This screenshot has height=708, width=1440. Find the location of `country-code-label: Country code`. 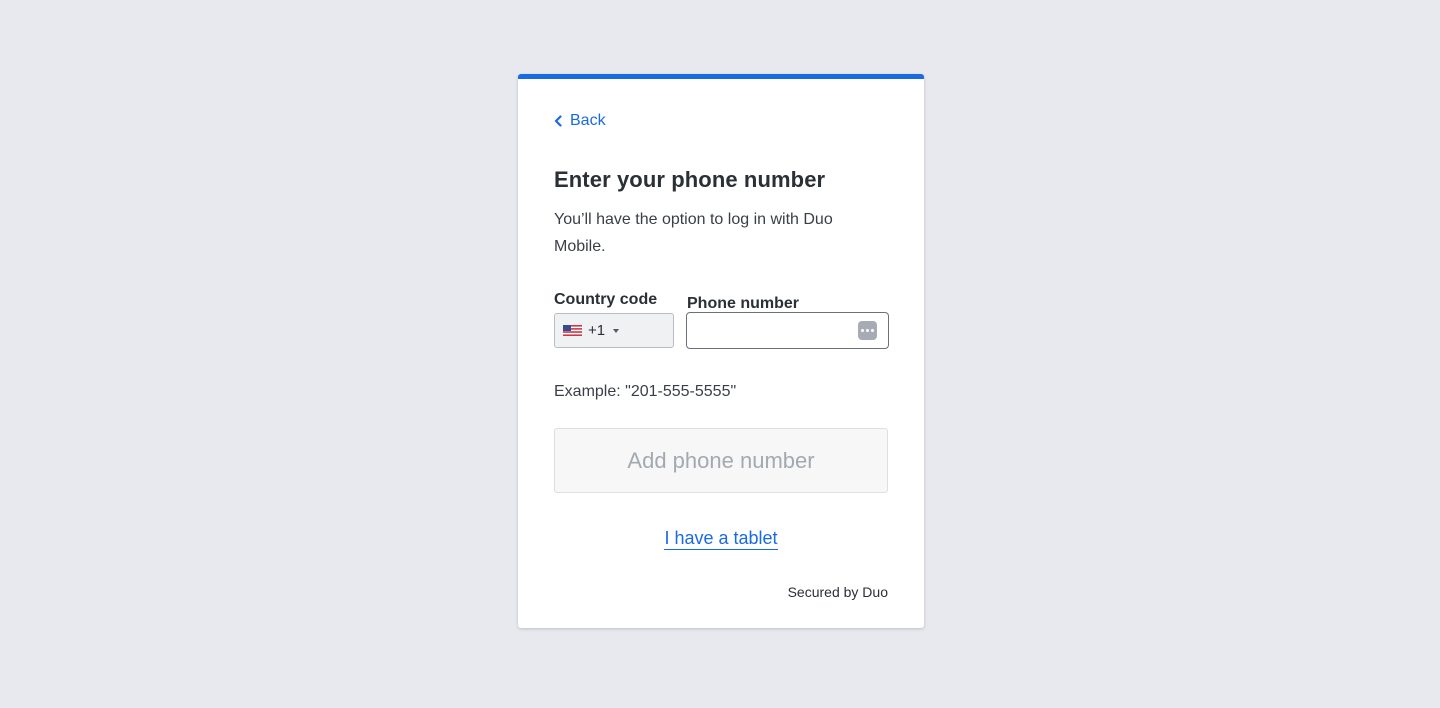

country-code-label: Country code is located at coordinates (606, 299).